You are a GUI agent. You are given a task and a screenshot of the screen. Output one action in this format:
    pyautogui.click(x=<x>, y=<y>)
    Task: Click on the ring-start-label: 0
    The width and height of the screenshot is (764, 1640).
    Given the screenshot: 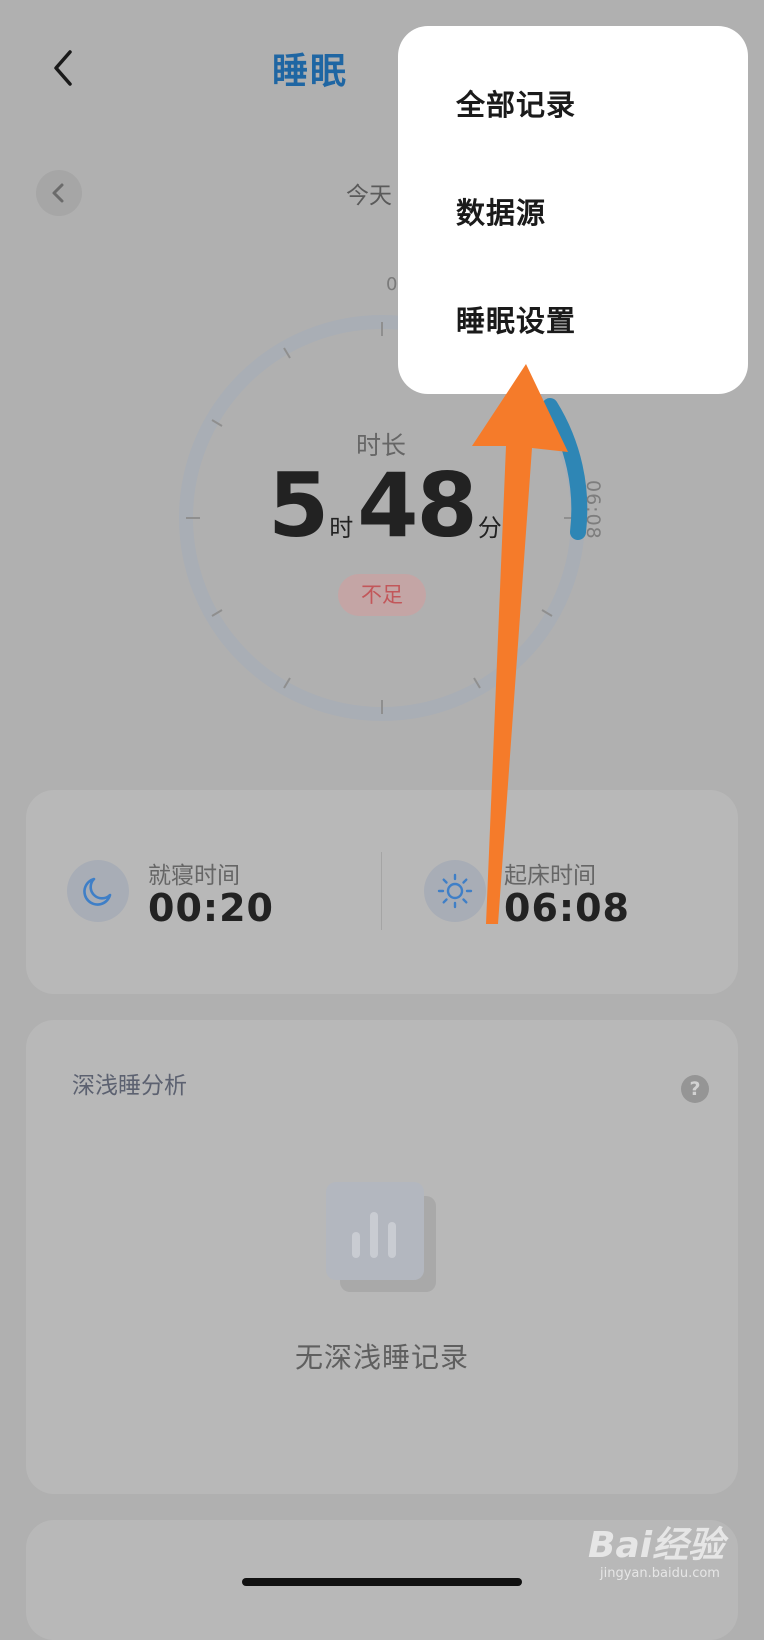 What is the action you would take?
    pyautogui.click(x=392, y=284)
    